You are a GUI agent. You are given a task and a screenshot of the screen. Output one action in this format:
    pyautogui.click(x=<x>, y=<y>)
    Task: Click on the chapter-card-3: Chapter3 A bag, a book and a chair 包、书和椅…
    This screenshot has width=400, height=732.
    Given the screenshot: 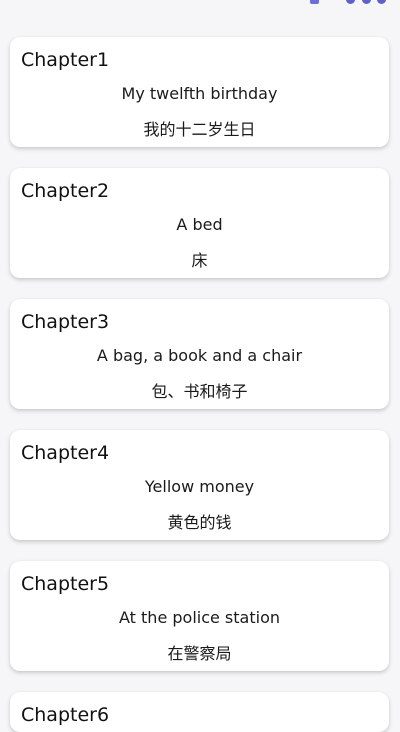 What is the action you would take?
    pyautogui.click(x=199, y=354)
    